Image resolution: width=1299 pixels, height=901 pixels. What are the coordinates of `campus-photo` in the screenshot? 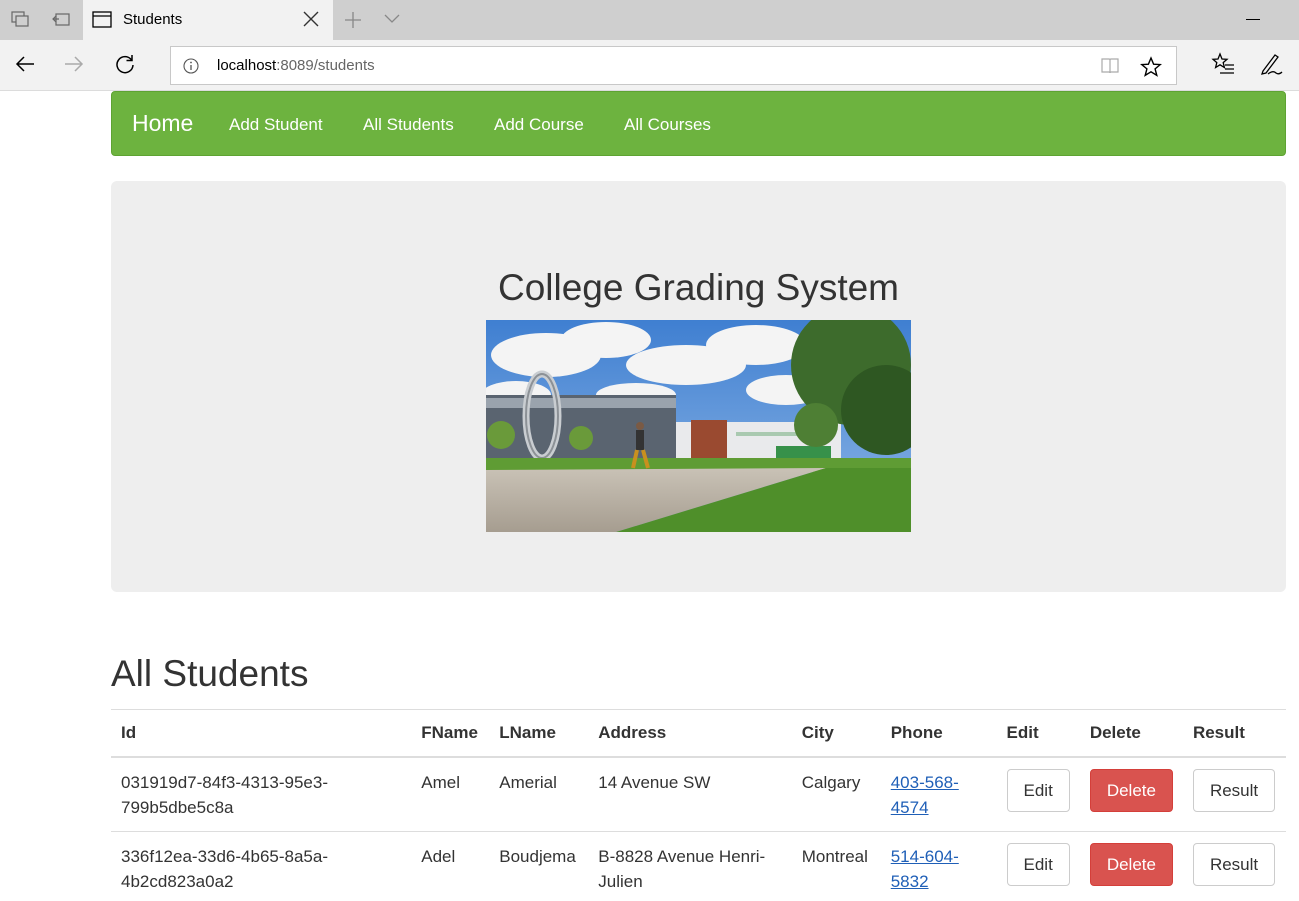 It's located at (698, 426).